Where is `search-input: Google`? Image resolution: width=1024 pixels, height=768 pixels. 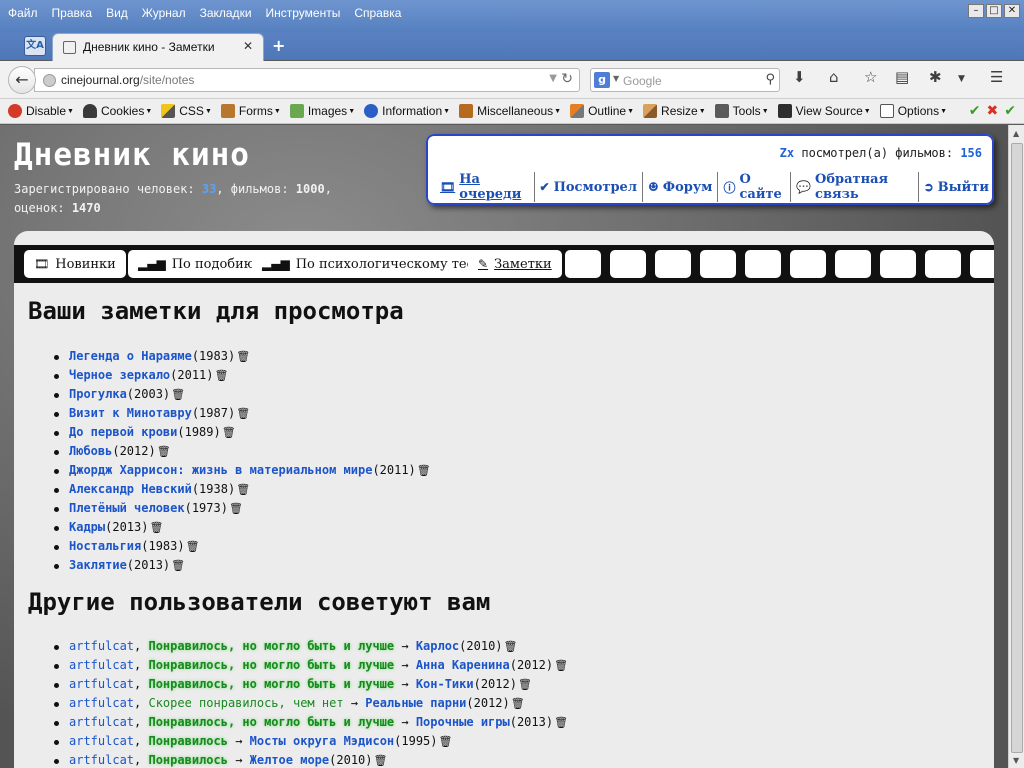 search-input: Google is located at coordinates (642, 81).